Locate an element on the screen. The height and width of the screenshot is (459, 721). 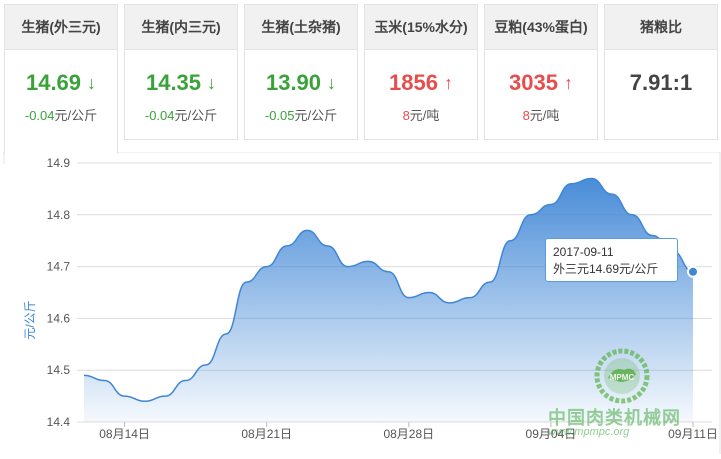
y-axis-label: 元/公斤 is located at coordinates (30, 319).